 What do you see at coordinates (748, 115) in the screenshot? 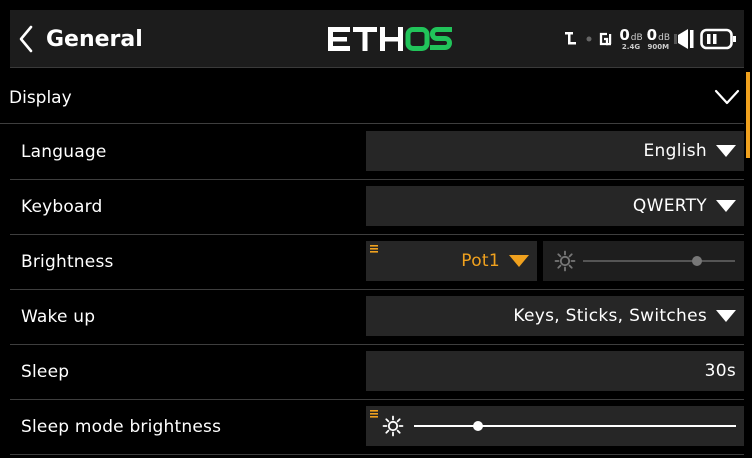
I see `scrollbar` at bounding box center [748, 115].